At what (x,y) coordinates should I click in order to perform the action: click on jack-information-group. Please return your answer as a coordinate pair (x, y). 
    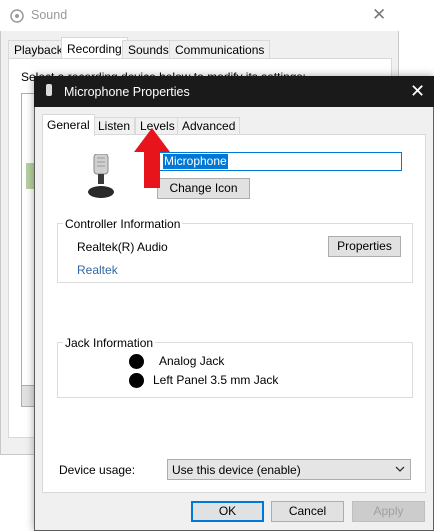
    Looking at the image, I should click on (235, 370).